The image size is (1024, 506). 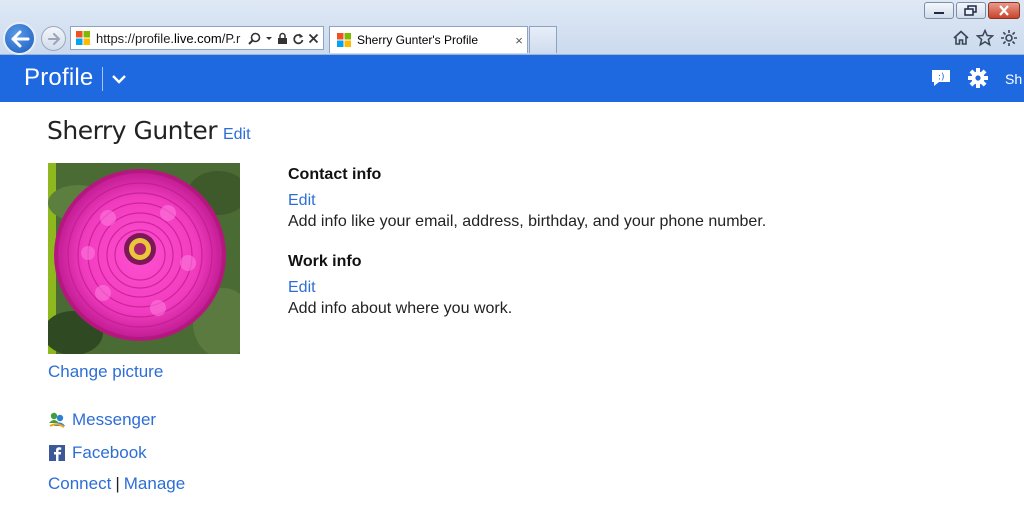 I want to click on header-divider, so click(x=102, y=79).